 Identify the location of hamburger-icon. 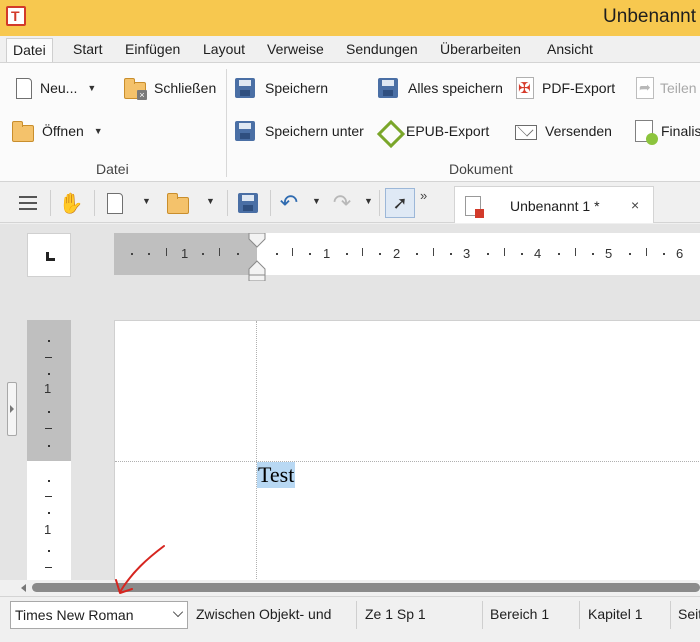
(28, 203).